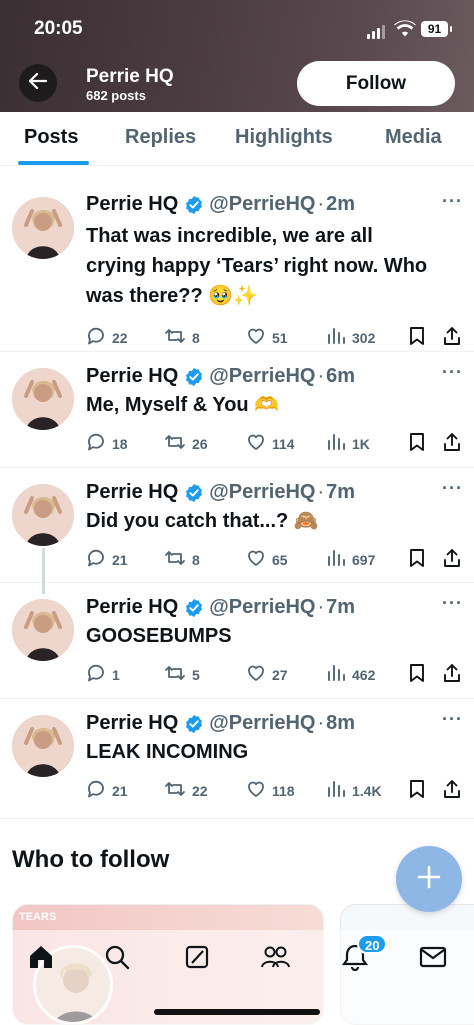 This screenshot has width=474, height=1025. Describe the element at coordinates (103, 674) in the screenshot. I see `reply-button: 1` at that location.